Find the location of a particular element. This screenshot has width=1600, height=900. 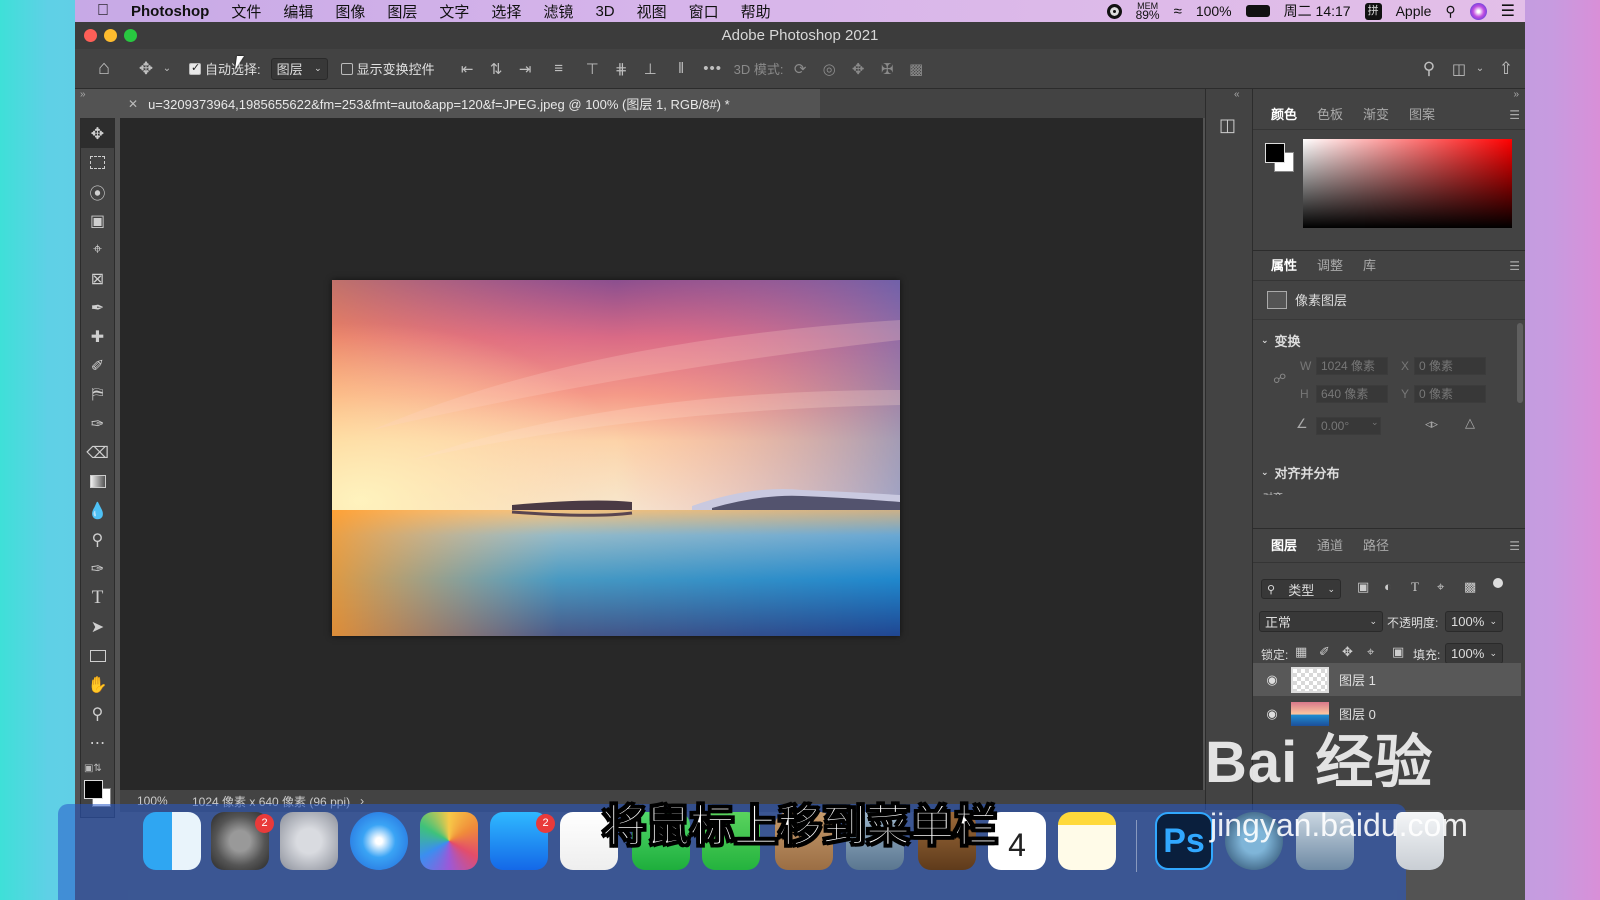

filter-pixel-icon: ▣ is located at coordinates (1363, 587).